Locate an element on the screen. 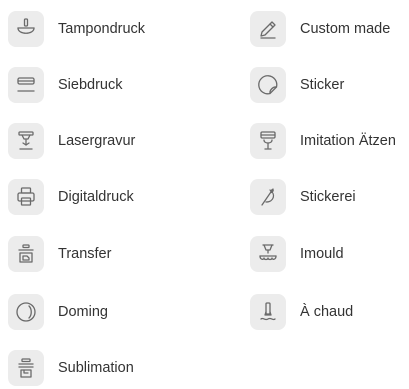 The width and height of the screenshot is (409, 389). technique-item-siebdruck: Siebdruck is located at coordinates (65, 85).